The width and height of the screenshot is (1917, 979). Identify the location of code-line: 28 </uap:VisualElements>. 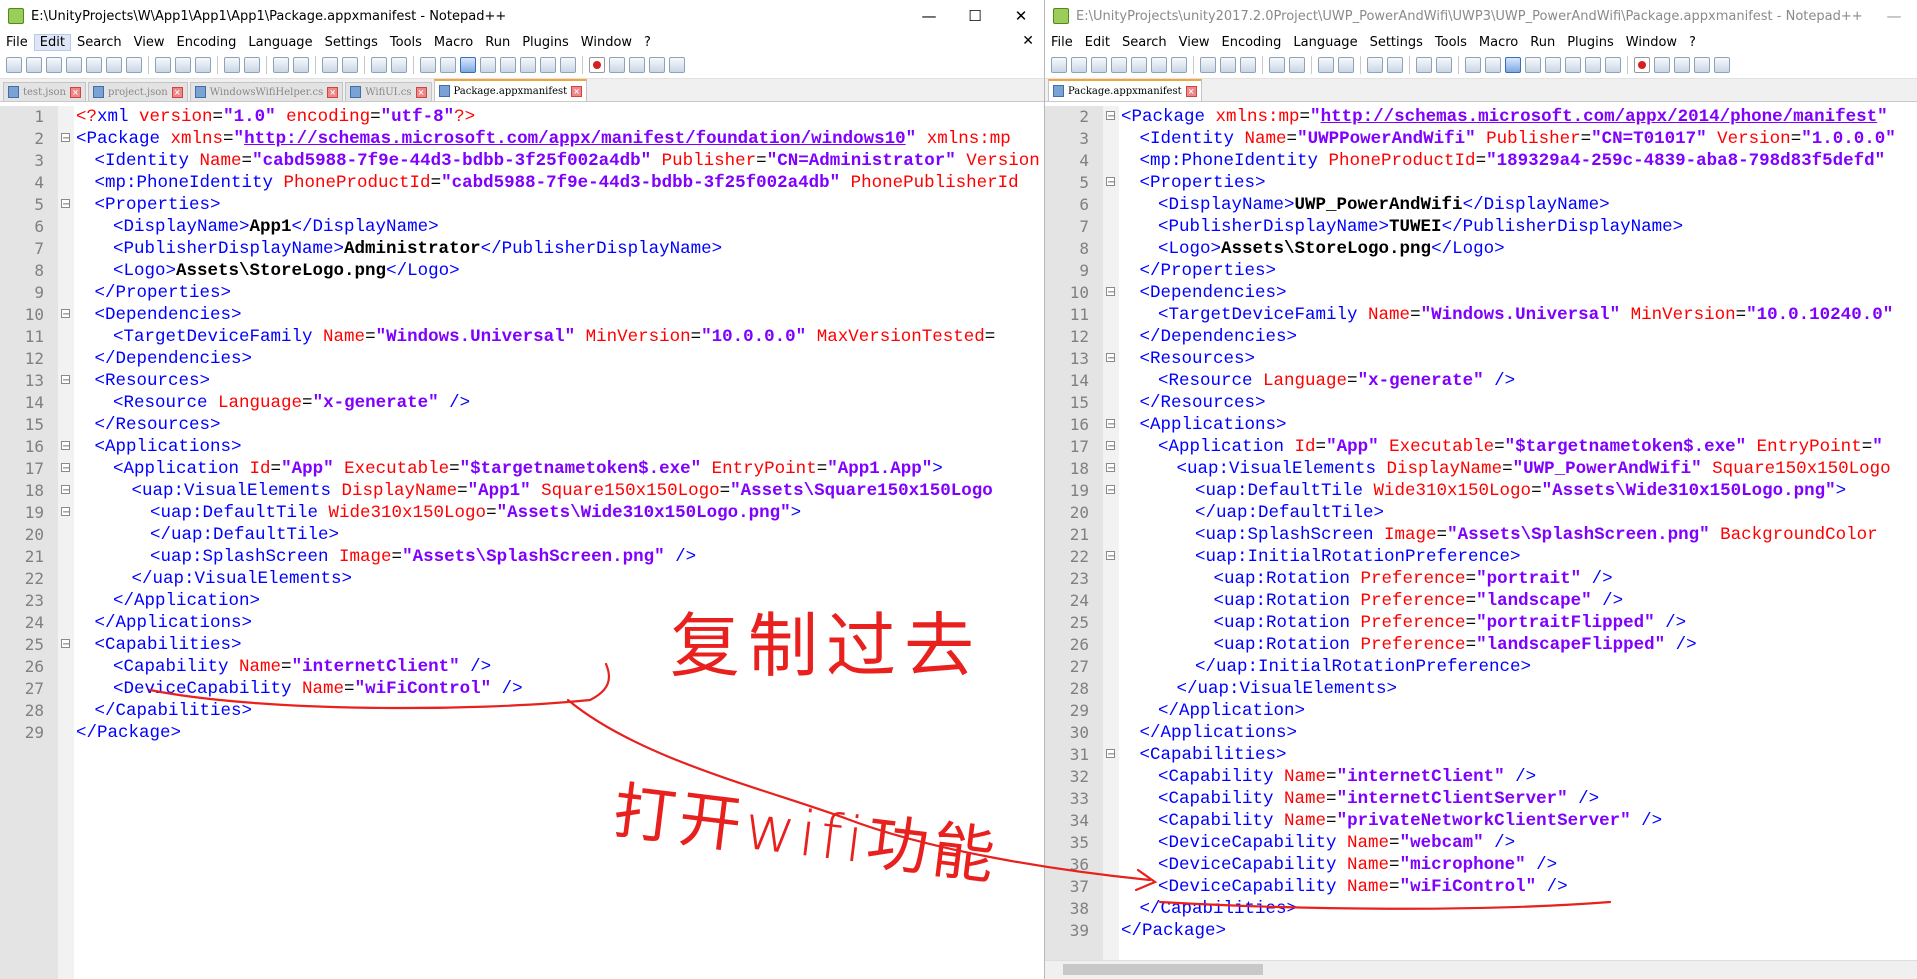
(1481, 689).